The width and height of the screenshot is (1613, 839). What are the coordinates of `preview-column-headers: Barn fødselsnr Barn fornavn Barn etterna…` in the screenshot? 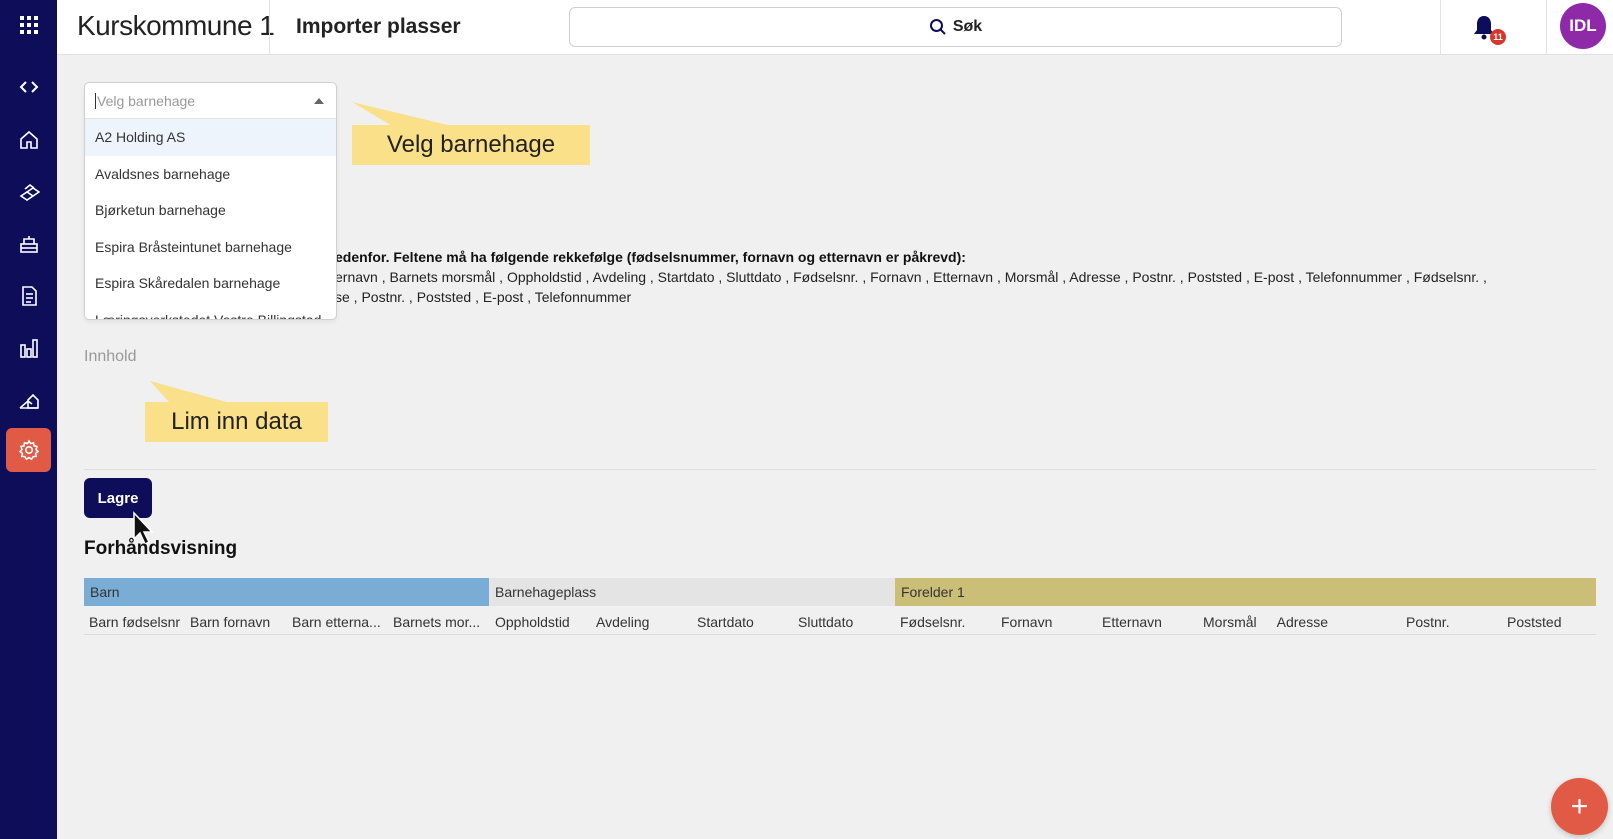 It's located at (840, 621).